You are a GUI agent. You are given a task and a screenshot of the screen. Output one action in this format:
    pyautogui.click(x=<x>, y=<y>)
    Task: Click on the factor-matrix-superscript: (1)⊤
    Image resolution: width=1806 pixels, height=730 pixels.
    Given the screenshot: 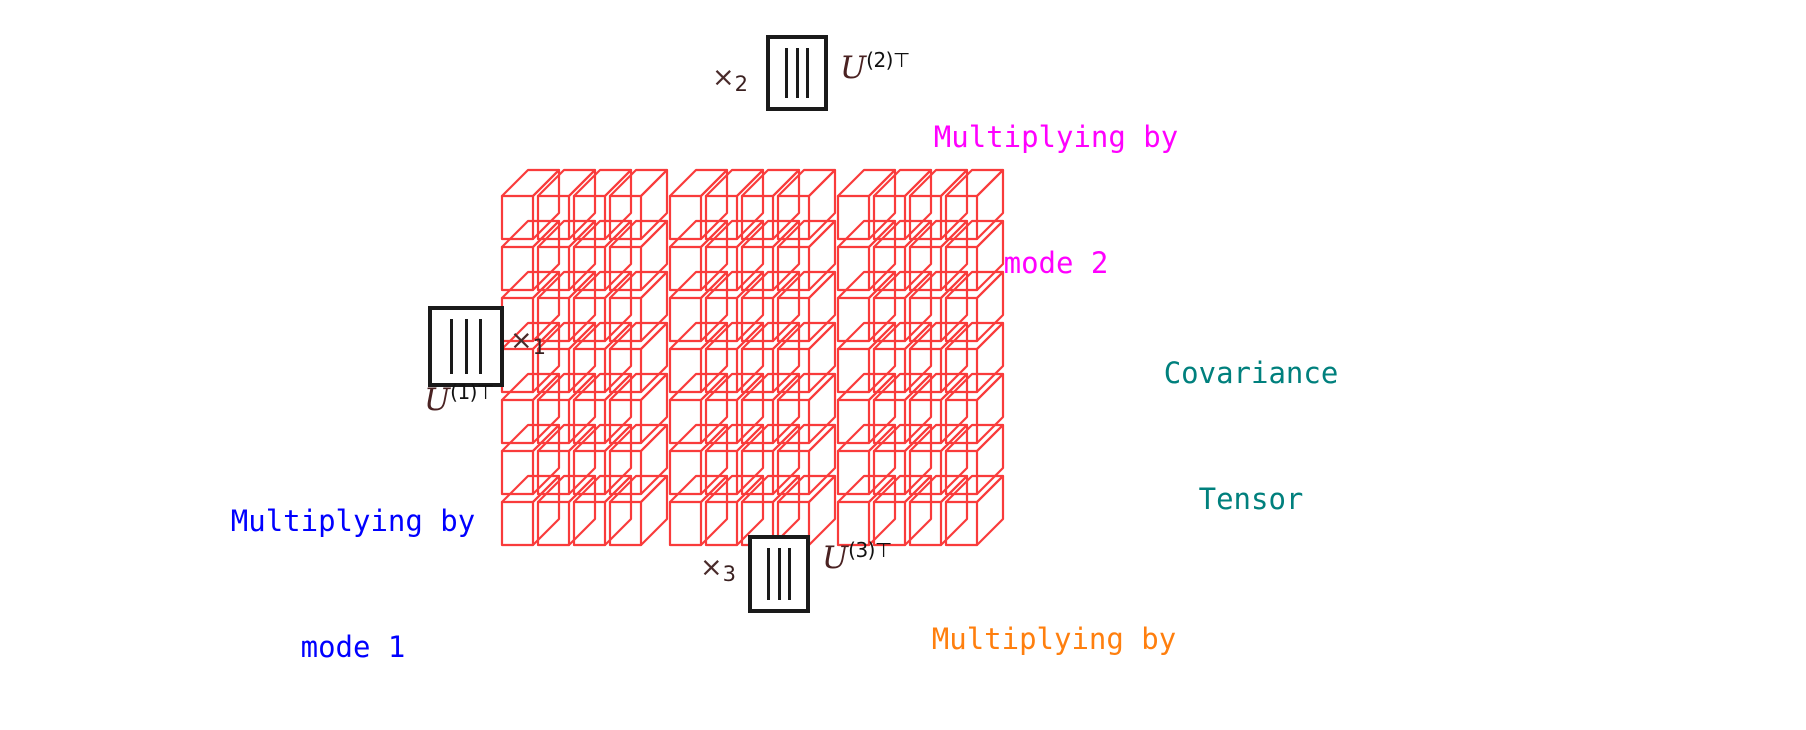 What is the action you would take?
    pyautogui.click(x=472, y=392)
    